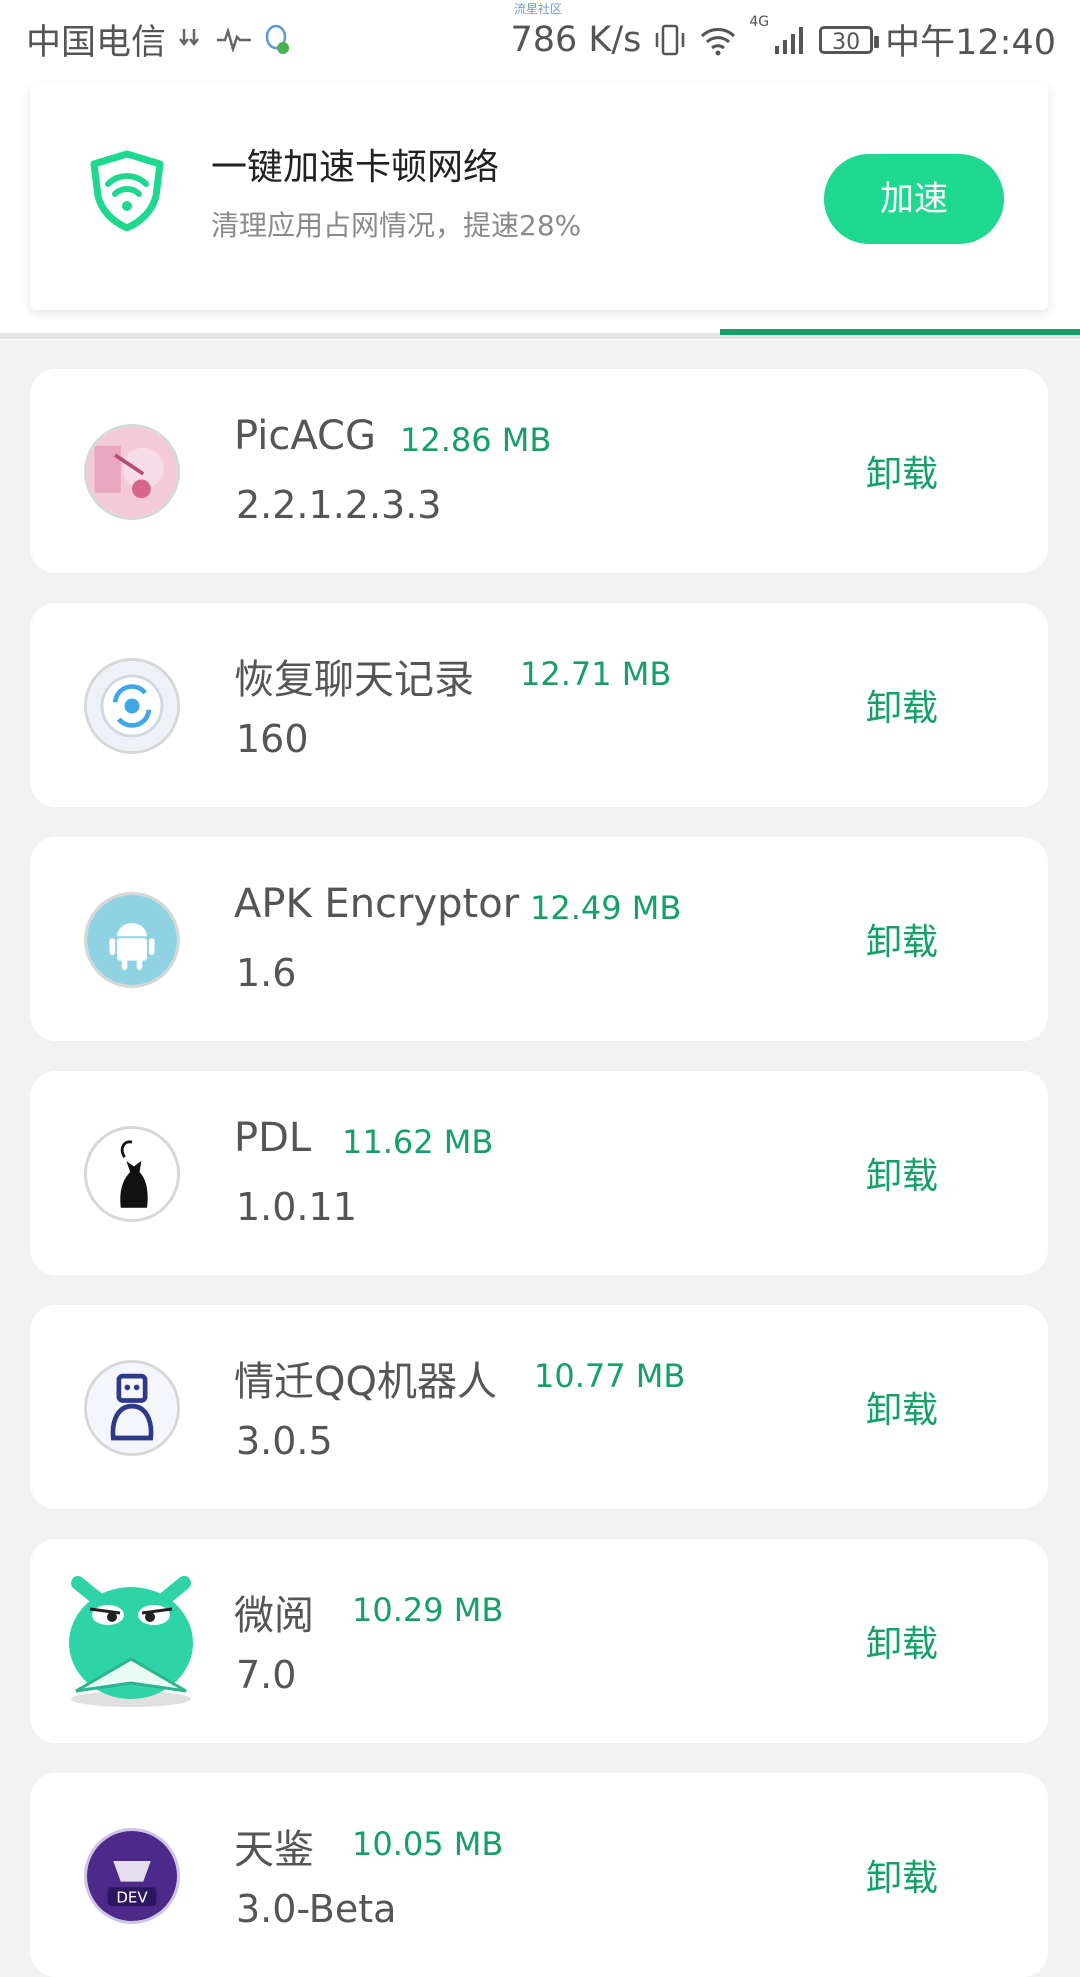 The image size is (1080, 1977). Describe the element at coordinates (849, 40) in the screenshot. I see `battery-icon: 30` at that location.